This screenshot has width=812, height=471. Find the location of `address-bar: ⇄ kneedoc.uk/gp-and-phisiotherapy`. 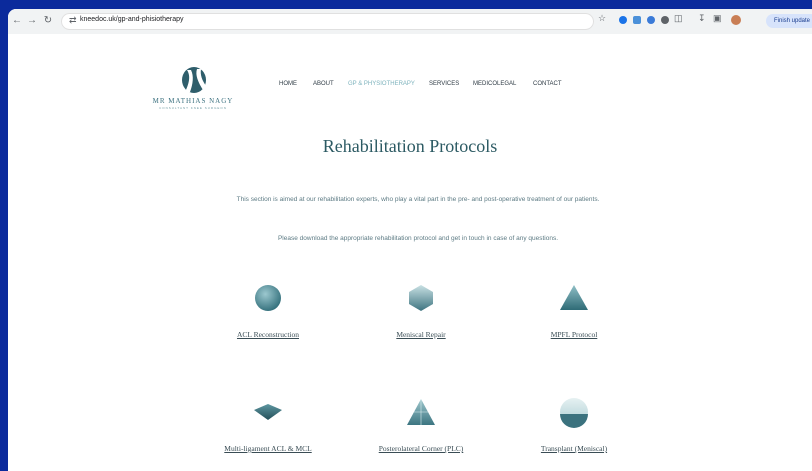

address-bar: ⇄ kneedoc.uk/gp-and-phisiotherapy is located at coordinates (327, 21).